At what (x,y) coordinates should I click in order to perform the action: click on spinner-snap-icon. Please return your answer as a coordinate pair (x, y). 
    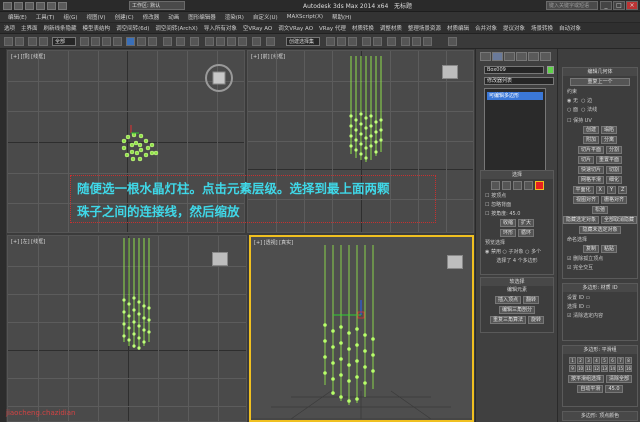
    Looking at the image, I should click on (242, 41).